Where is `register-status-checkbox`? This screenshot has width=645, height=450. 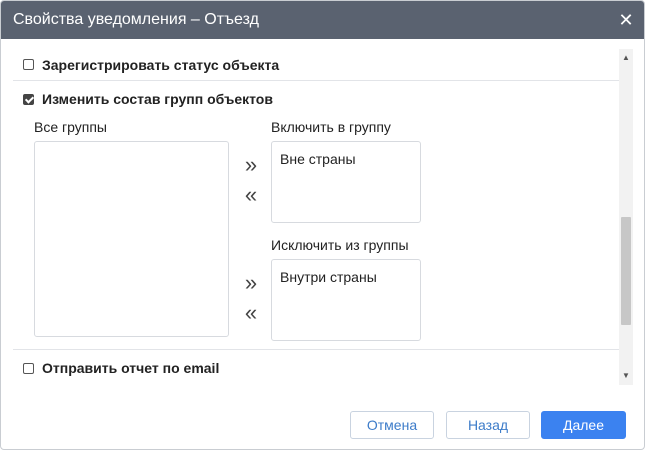 register-status-checkbox is located at coordinates (28, 64).